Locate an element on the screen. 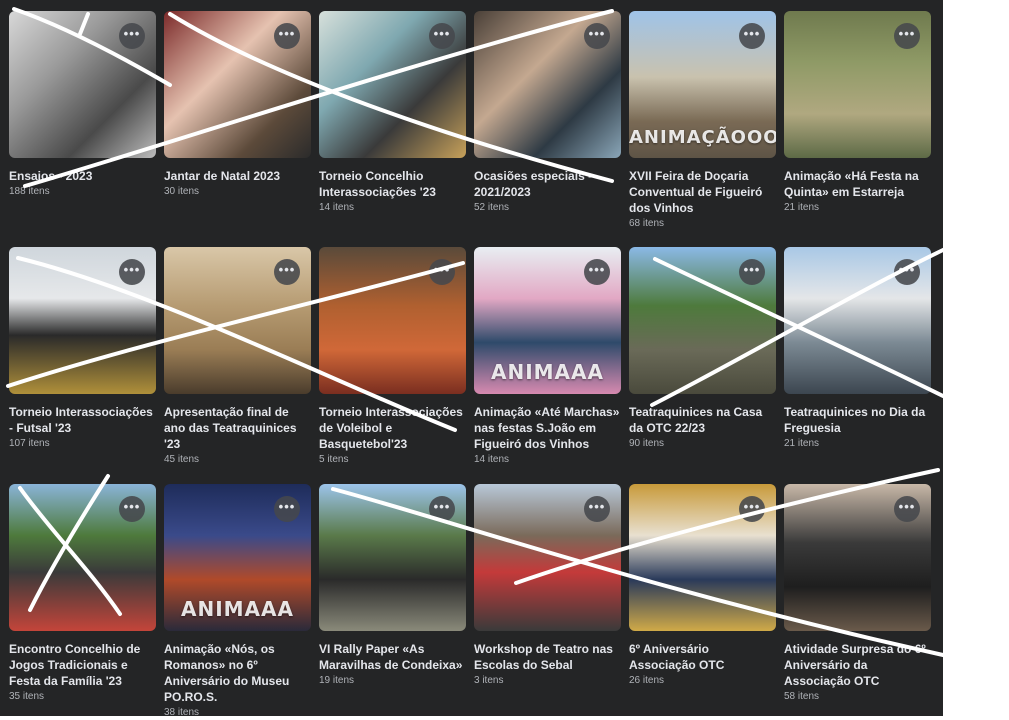  album-item-count: 35 itens is located at coordinates (27, 696).